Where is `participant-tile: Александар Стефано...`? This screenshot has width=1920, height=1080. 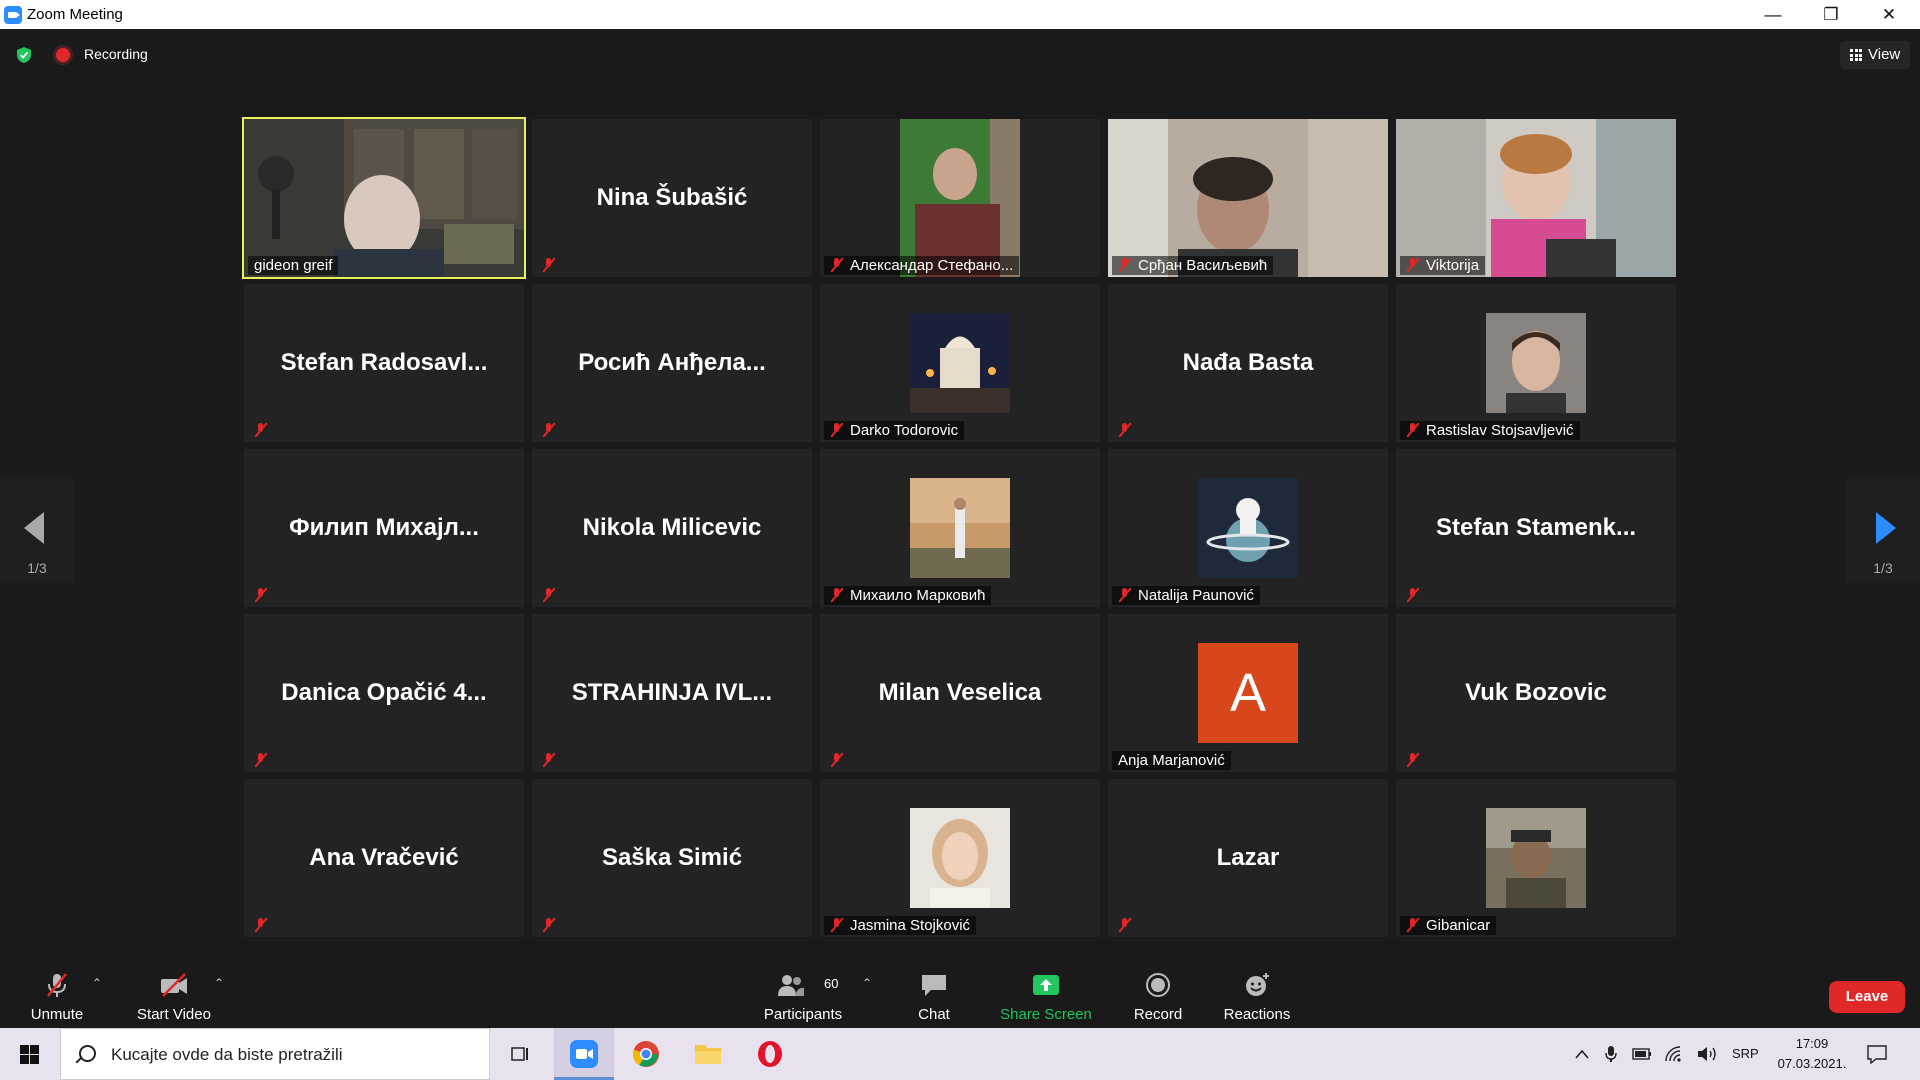 participant-tile: Александар Стефано... is located at coordinates (960, 198).